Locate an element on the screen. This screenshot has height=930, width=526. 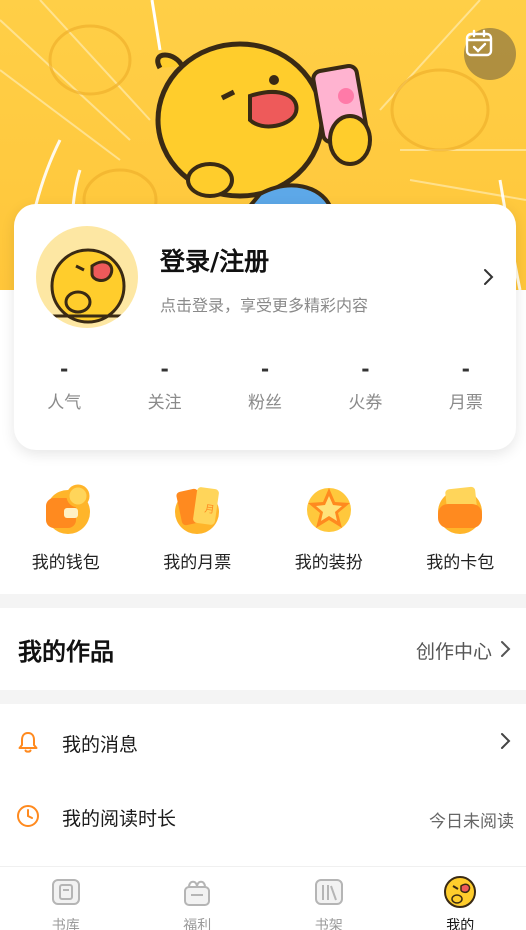
nav-mine: 我的 is located at coordinates (460, 898).